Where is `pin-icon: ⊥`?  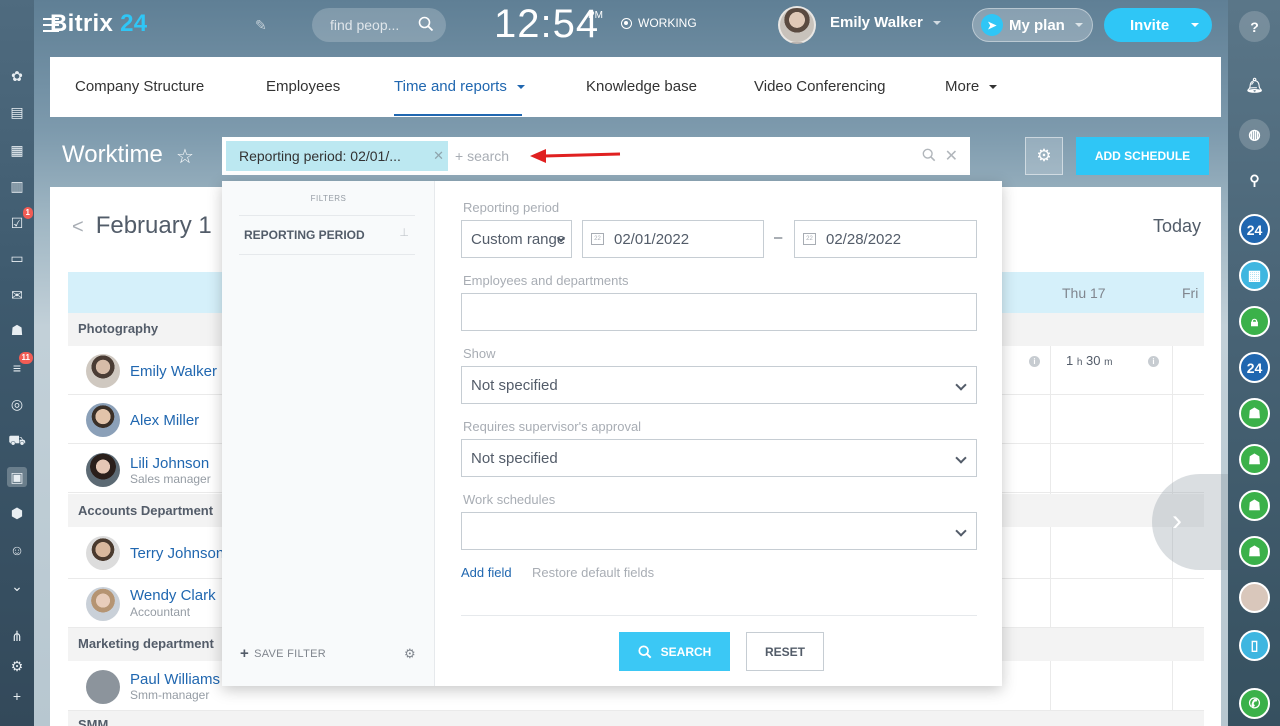
pin-icon: ⊥ is located at coordinates (404, 232).